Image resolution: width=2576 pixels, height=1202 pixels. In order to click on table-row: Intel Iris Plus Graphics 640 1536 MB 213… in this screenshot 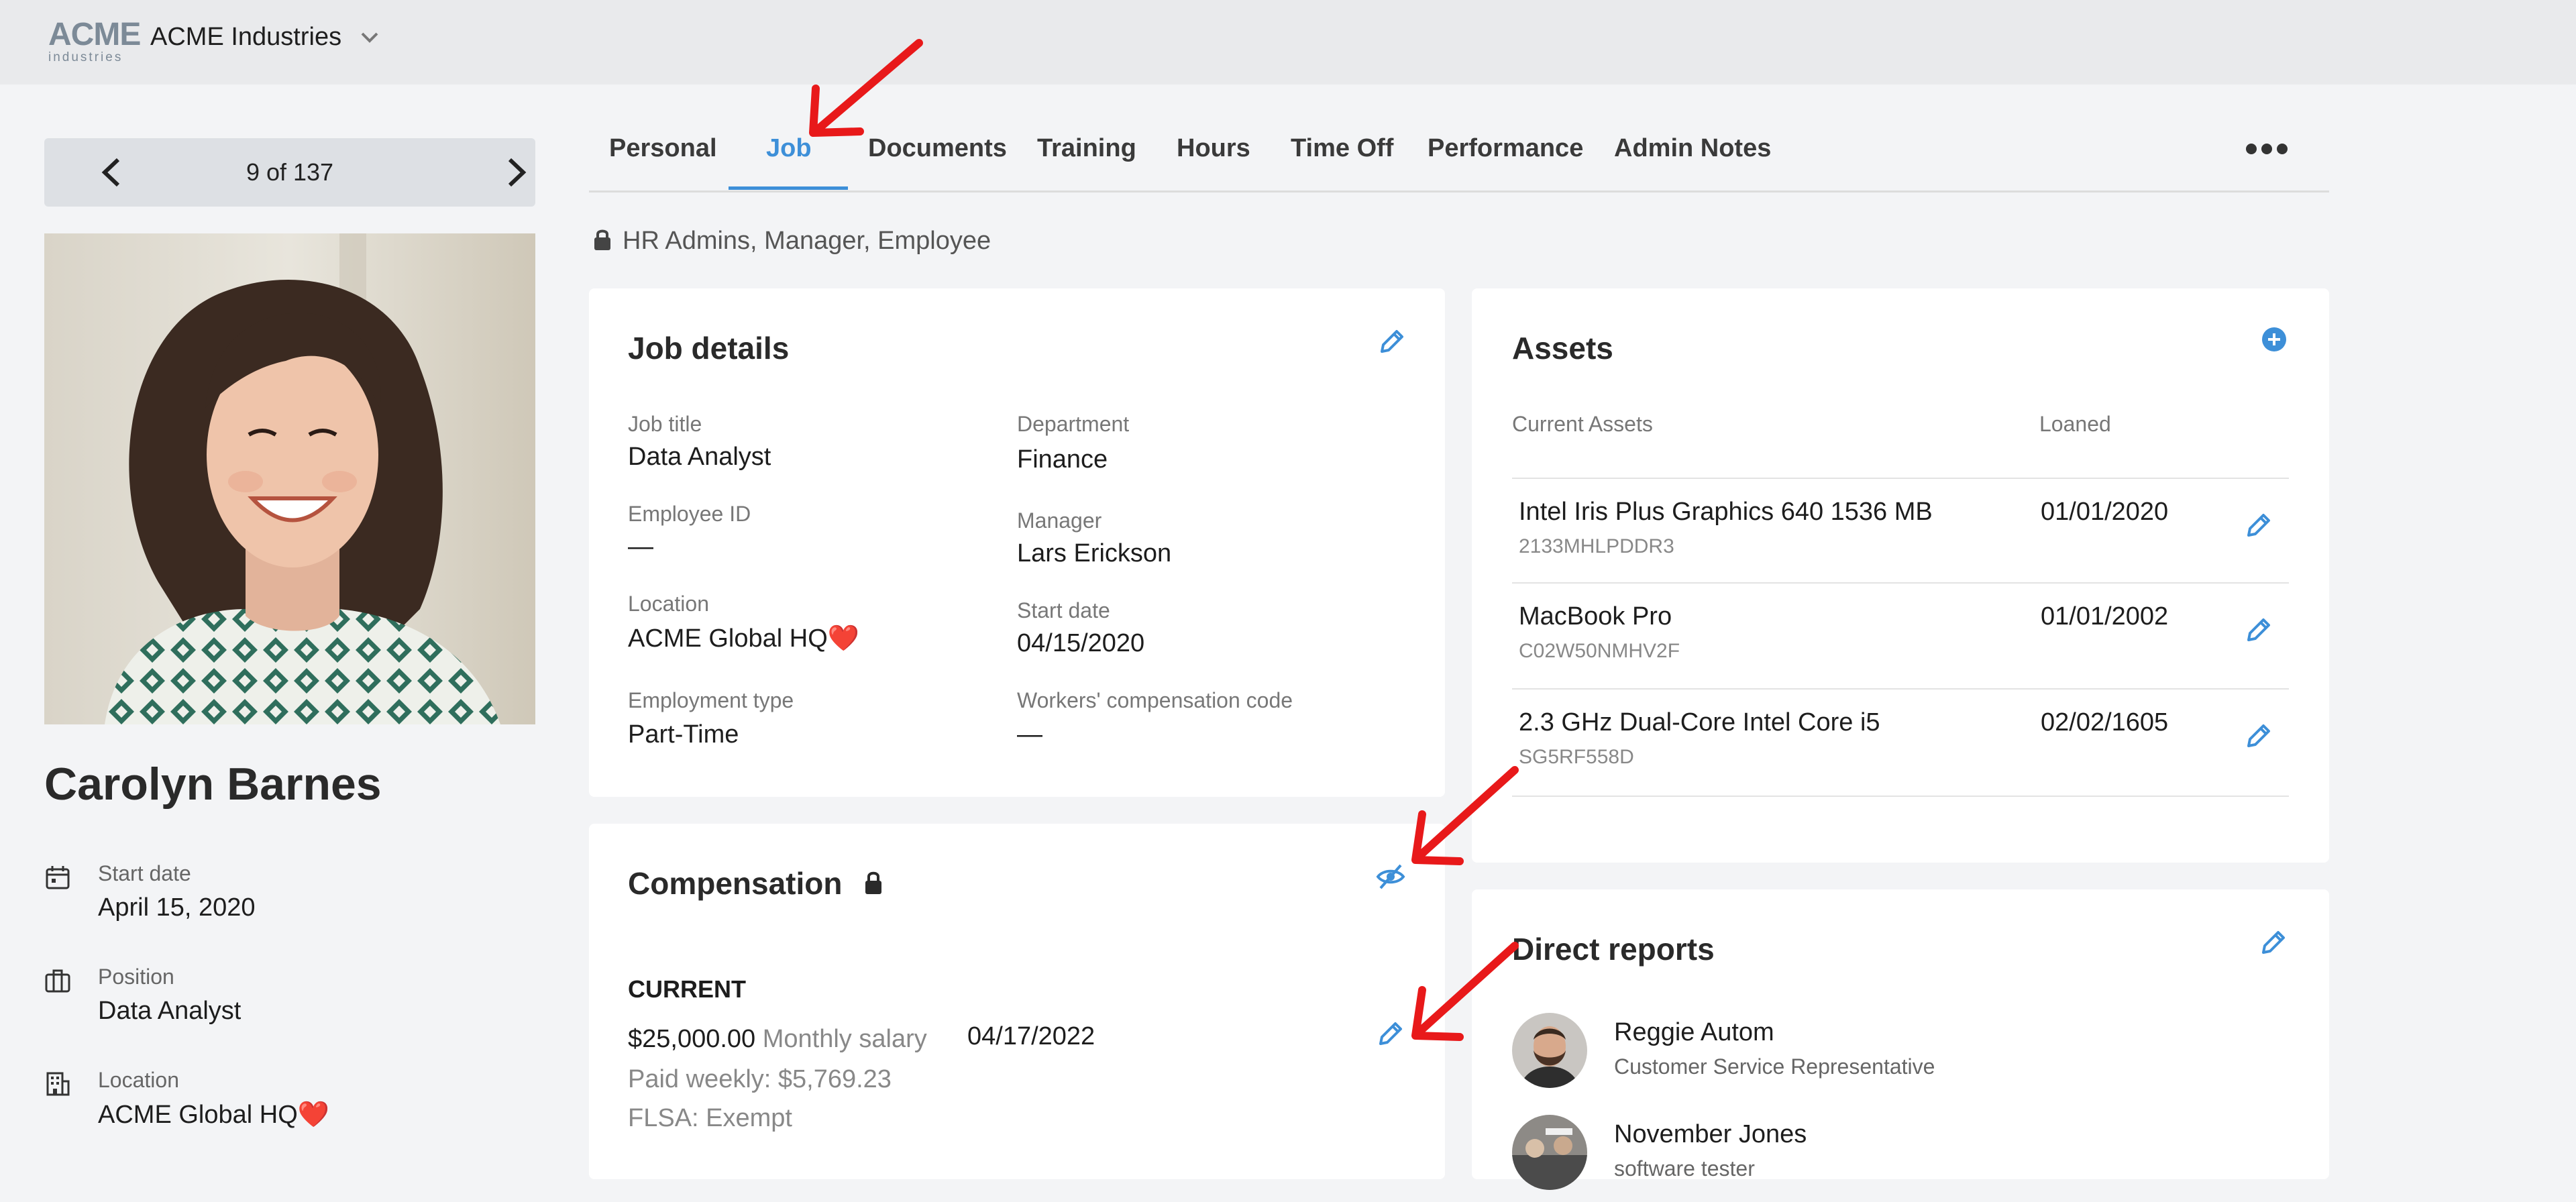, I will do `click(1900, 531)`.